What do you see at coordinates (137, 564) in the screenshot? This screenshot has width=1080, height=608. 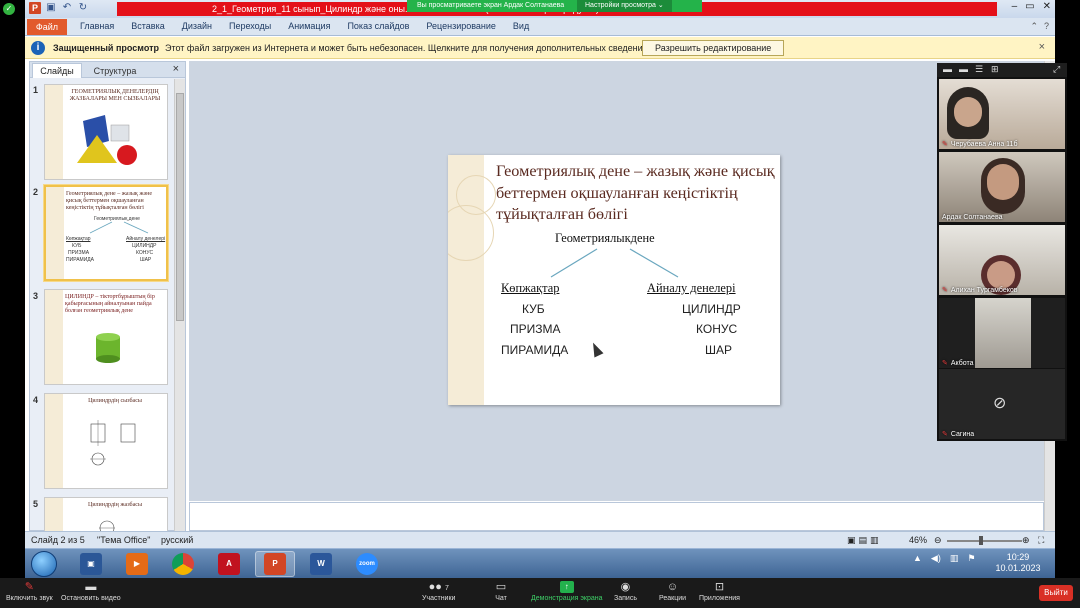 I see `taskbar-media-player: ▶` at bounding box center [137, 564].